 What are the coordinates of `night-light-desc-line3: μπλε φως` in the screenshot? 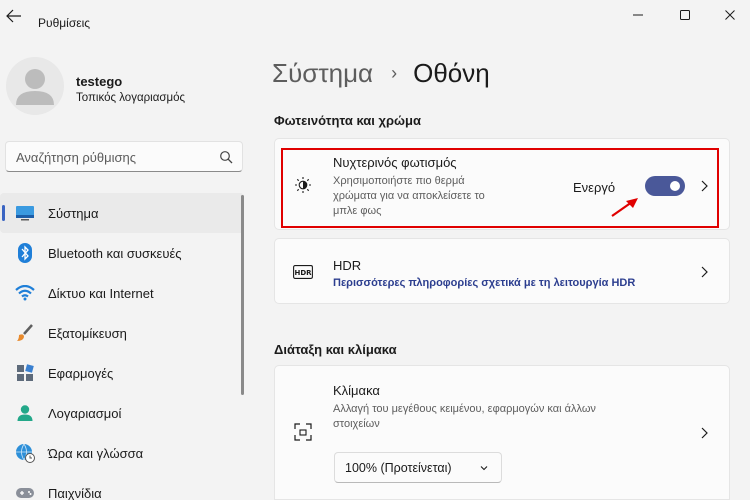 It's located at (357, 211).